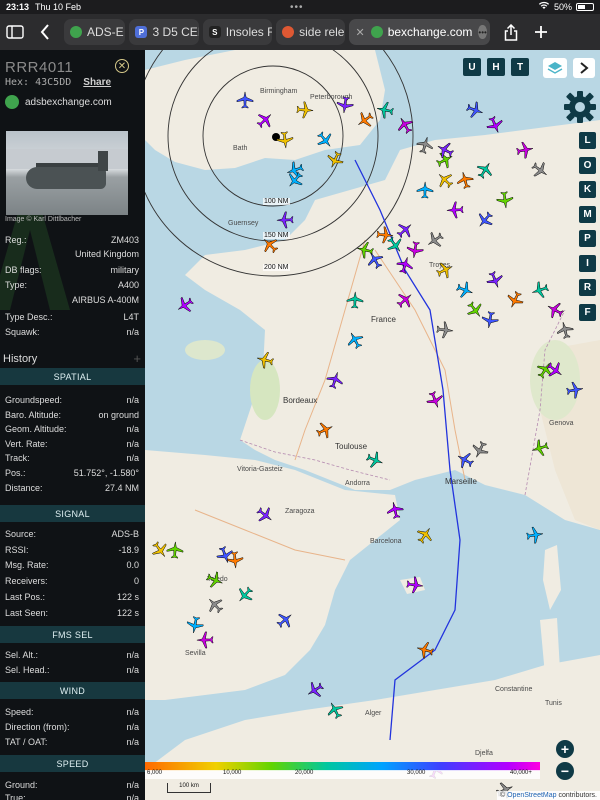 The image size is (600, 800). What do you see at coordinates (237, 32) in the screenshot?
I see `browser-tab: S Insoles F` at bounding box center [237, 32].